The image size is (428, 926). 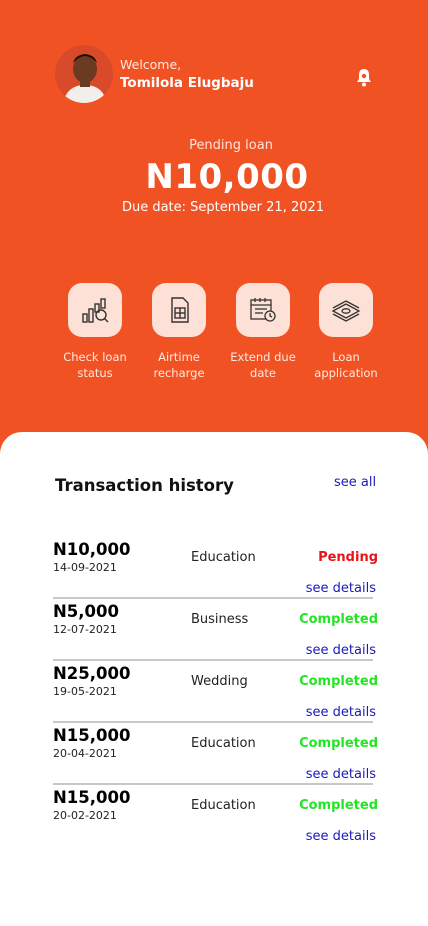 What do you see at coordinates (84, 74) in the screenshot?
I see `avatar` at bounding box center [84, 74].